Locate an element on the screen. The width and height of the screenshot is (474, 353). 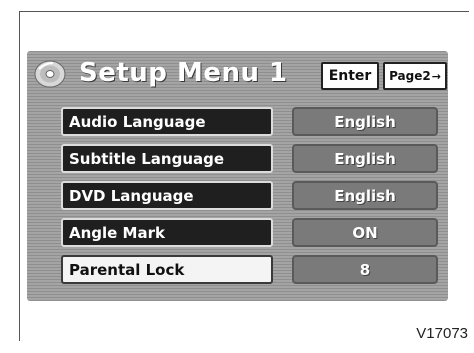
setting-row: Audio Language English is located at coordinates (253, 121).